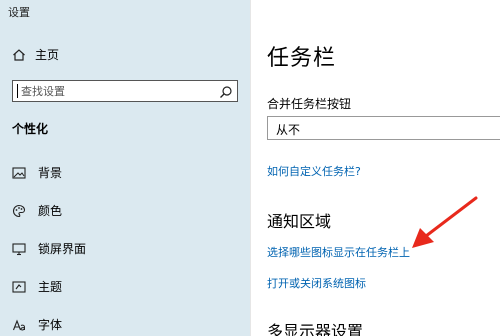  Describe the element at coordinates (383, 128) in the screenshot. I see `combine-buttons-dropdown: 从不` at that location.